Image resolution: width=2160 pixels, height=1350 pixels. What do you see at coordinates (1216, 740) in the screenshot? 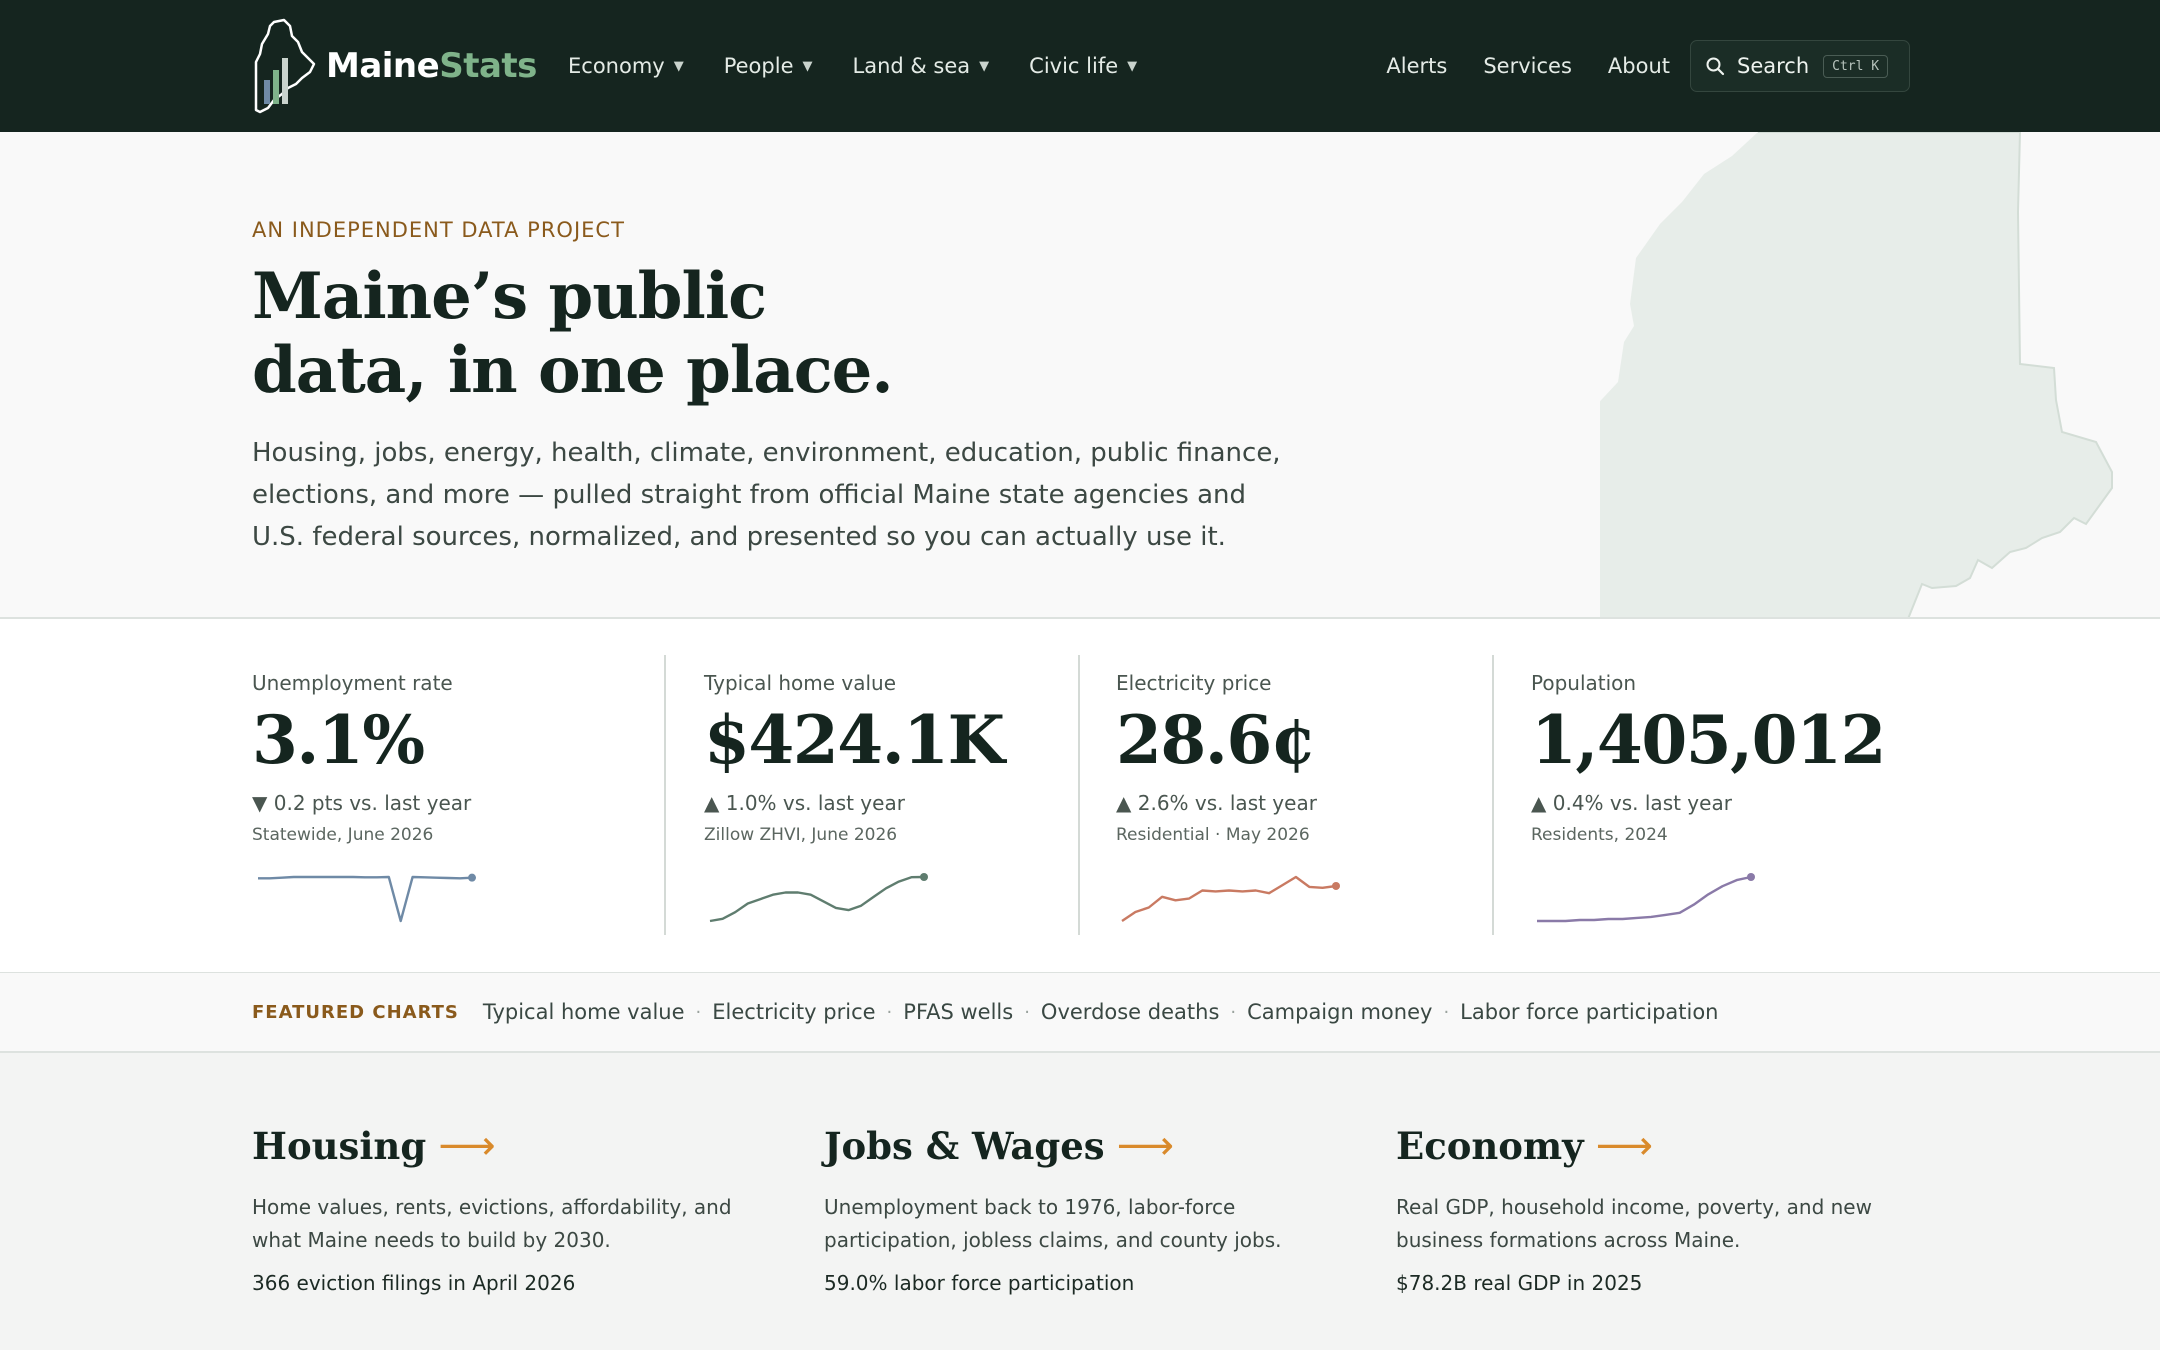
I see `stat-value: 28.6¢` at bounding box center [1216, 740].